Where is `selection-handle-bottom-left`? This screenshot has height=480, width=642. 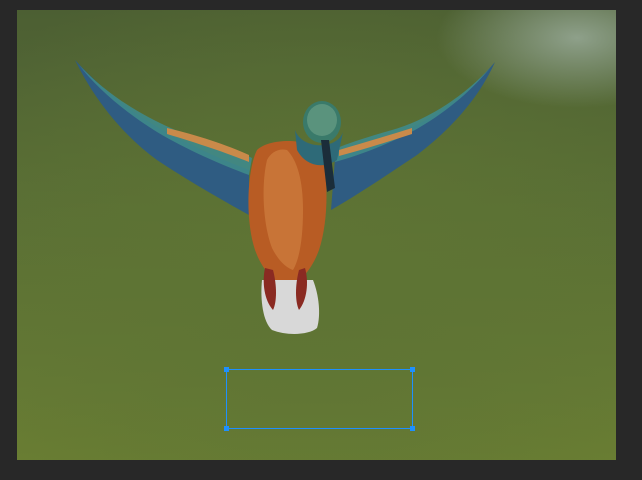
selection-handle-bottom-left is located at coordinates (226, 428).